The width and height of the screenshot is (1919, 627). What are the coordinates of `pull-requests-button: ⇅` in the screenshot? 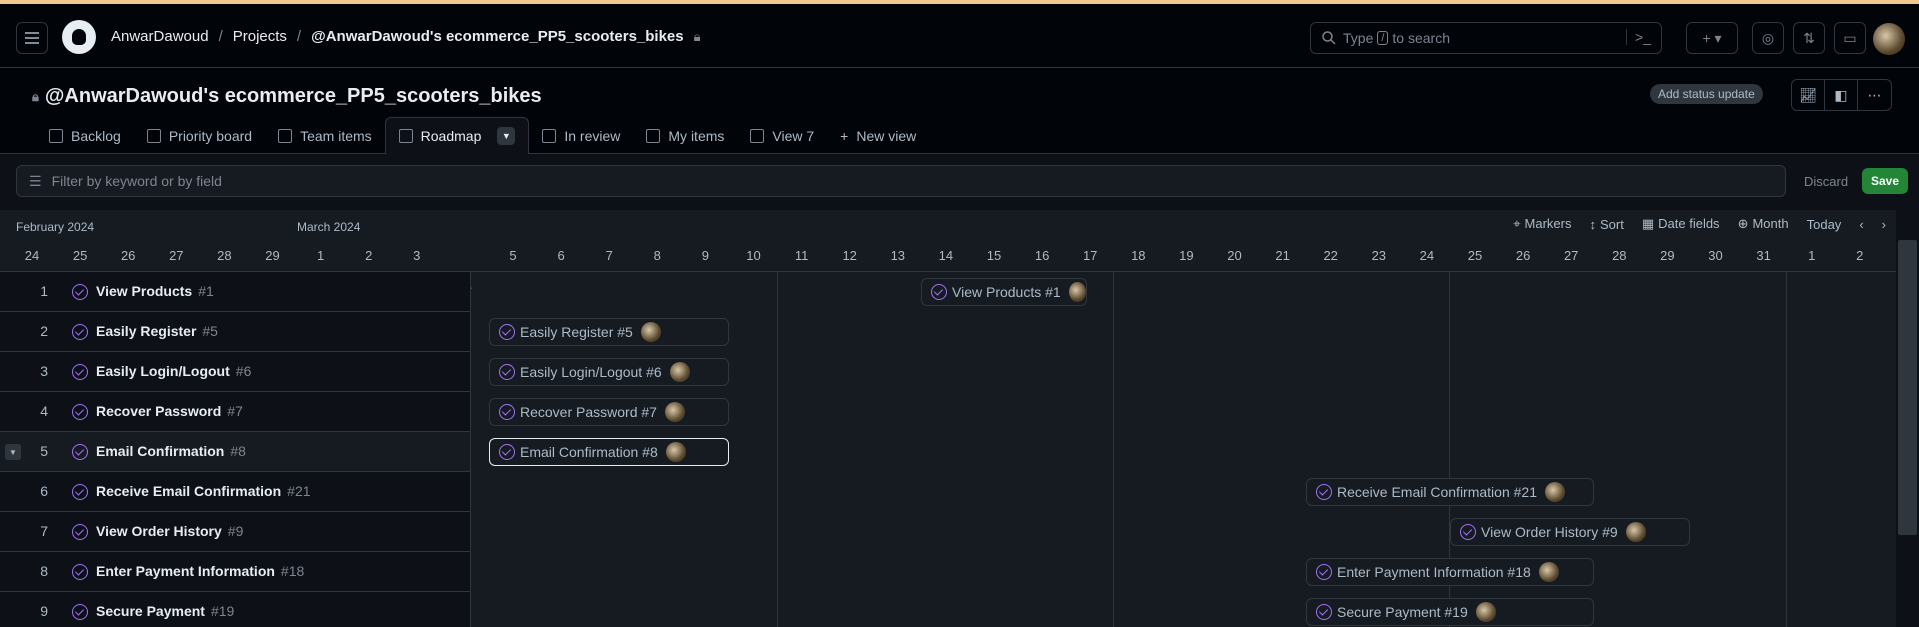 It's located at (1809, 38).